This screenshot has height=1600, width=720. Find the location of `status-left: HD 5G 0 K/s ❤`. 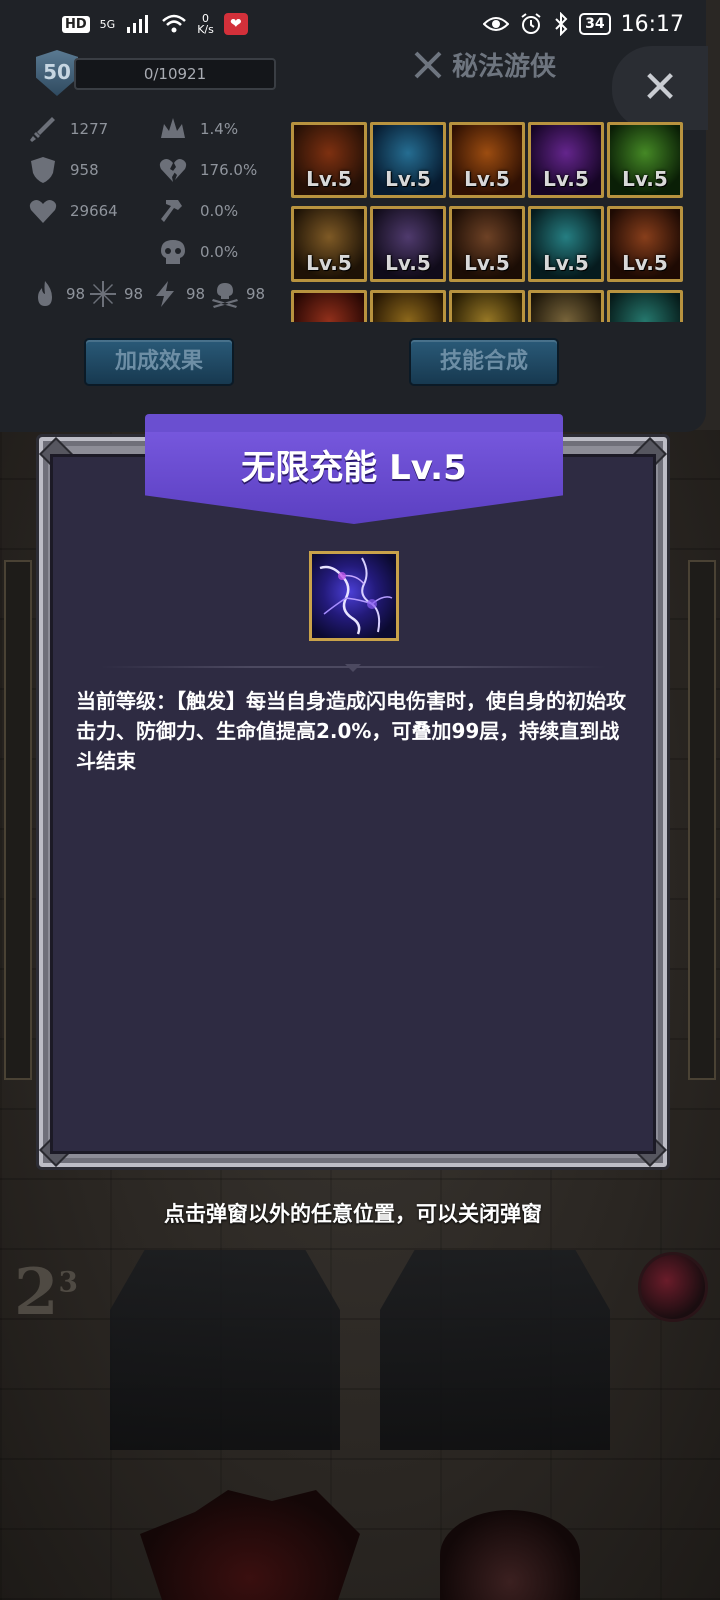

status-left: HD 5G 0 K/s ❤ is located at coordinates (155, 24).